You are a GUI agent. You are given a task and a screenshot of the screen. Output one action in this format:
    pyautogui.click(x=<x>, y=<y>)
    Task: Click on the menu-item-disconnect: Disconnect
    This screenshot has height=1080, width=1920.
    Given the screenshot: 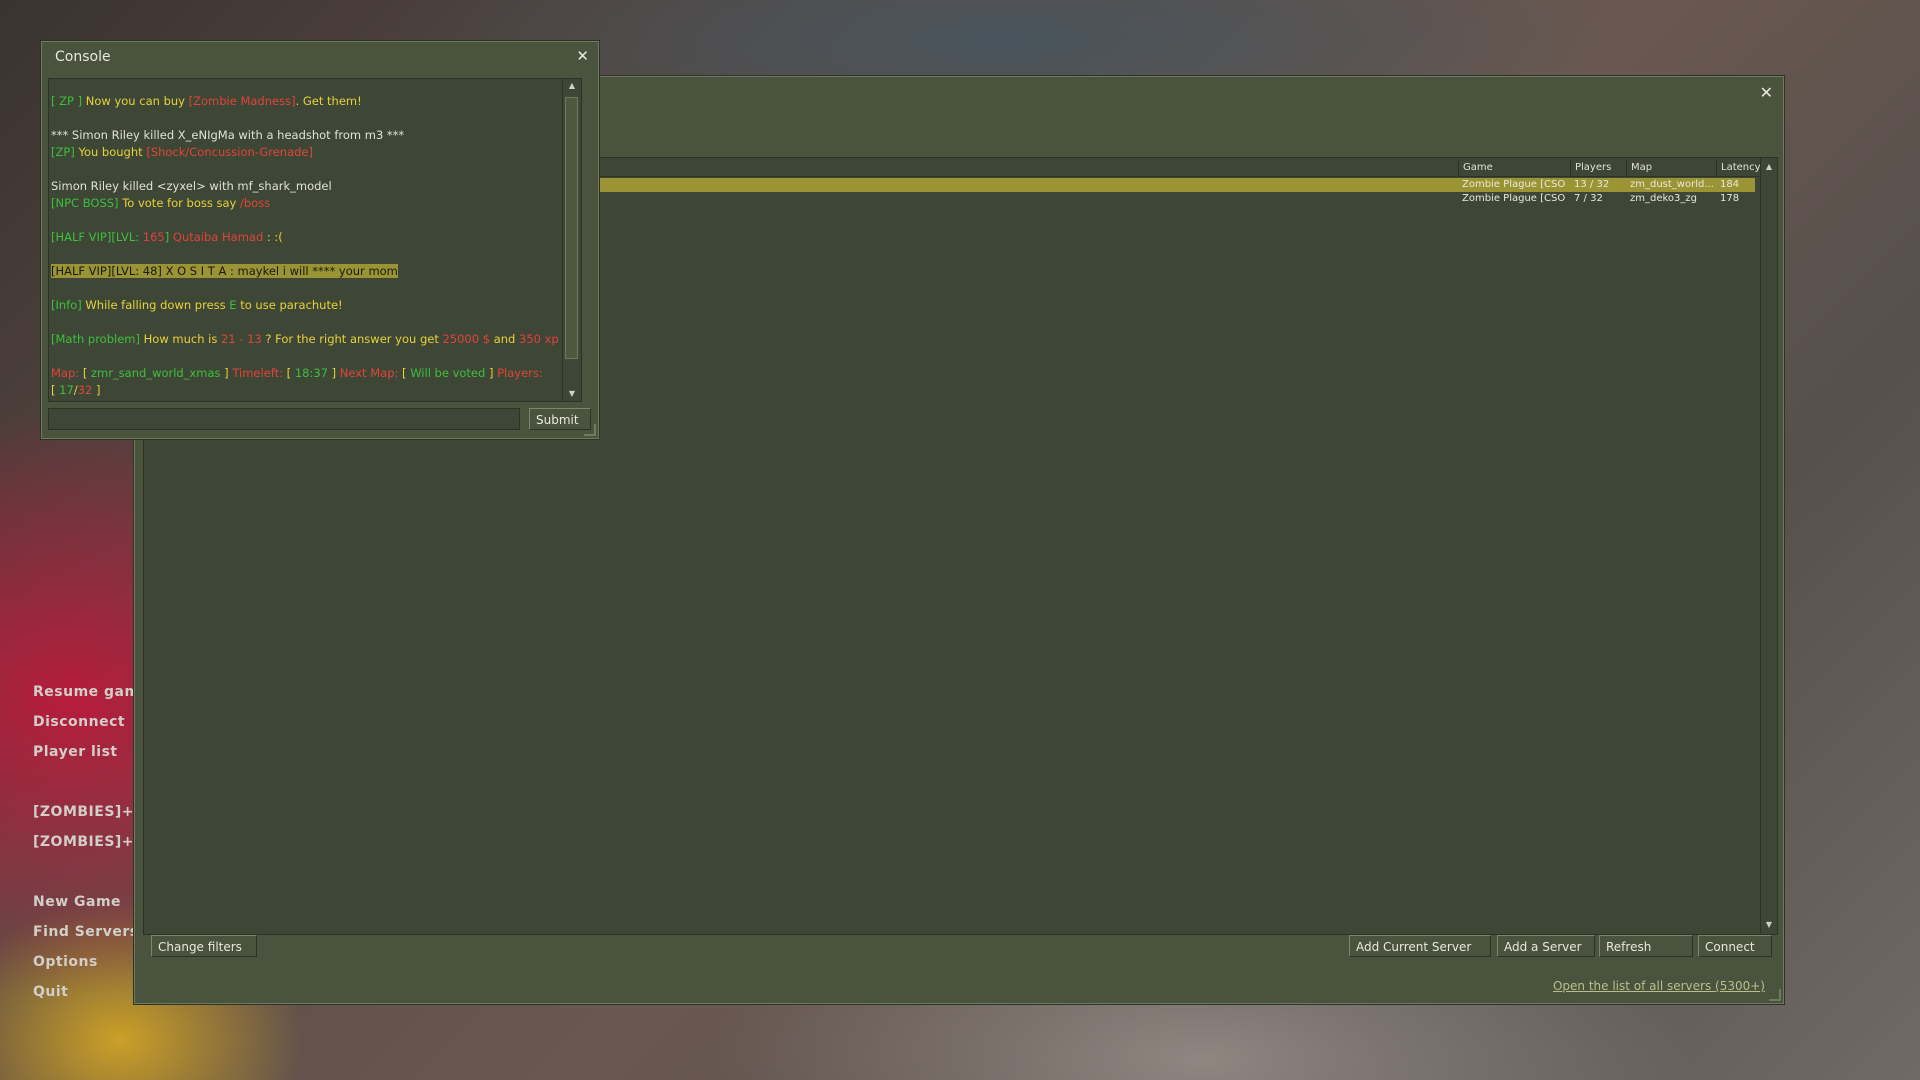 What is the action you would take?
    pyautogui.click(x=79, y=722)
    